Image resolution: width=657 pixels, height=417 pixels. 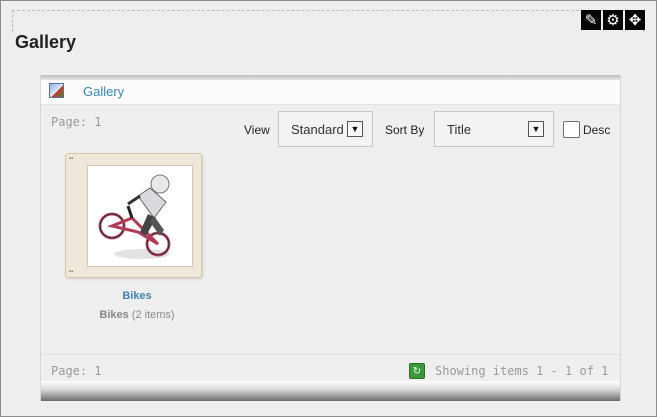 I want to click on desc-checkbox, so click(x=571, y=129).